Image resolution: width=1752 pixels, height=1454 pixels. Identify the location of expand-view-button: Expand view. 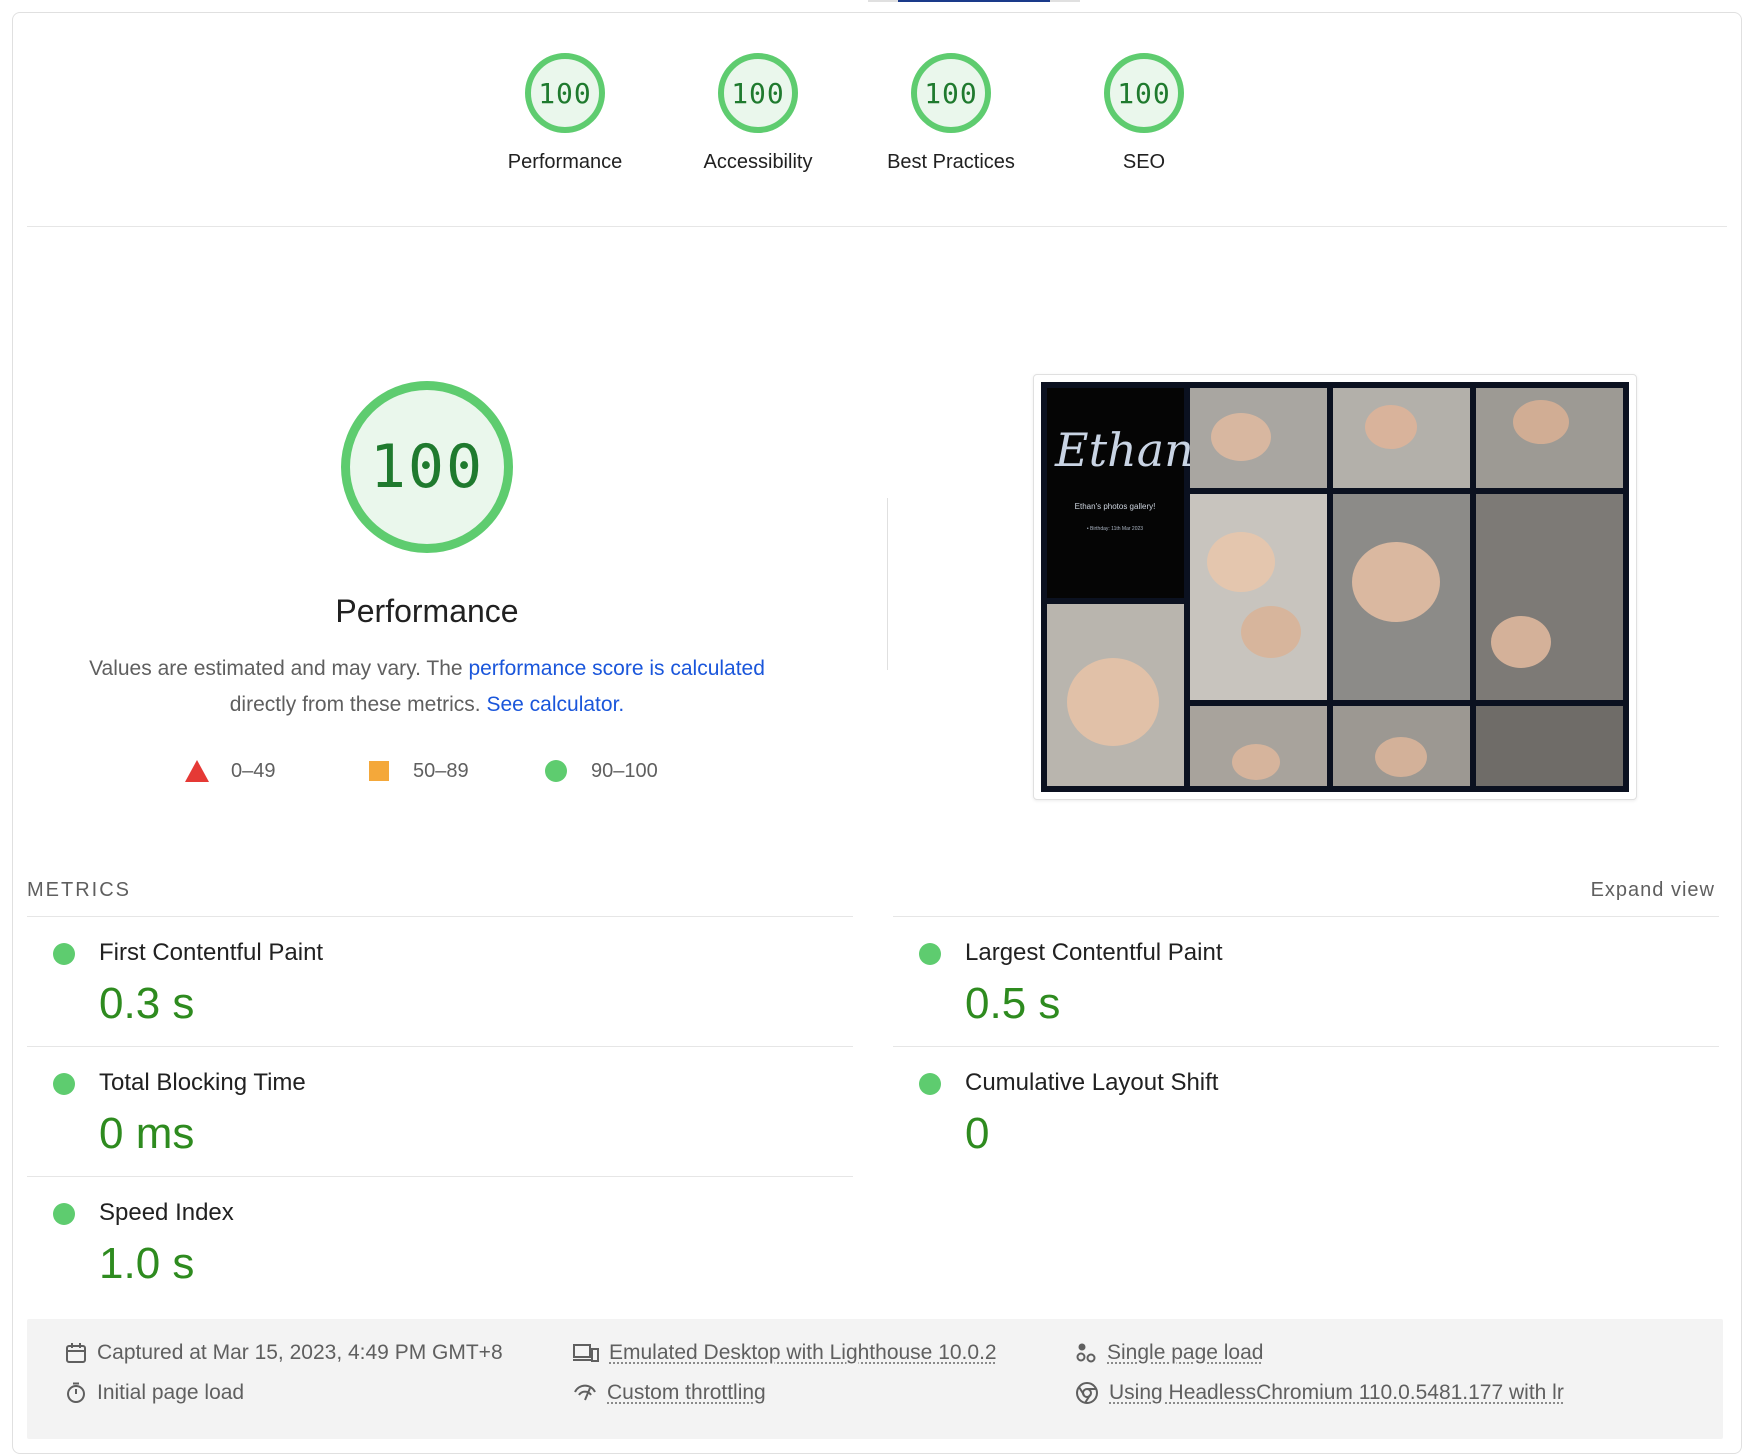
(1653, 890).